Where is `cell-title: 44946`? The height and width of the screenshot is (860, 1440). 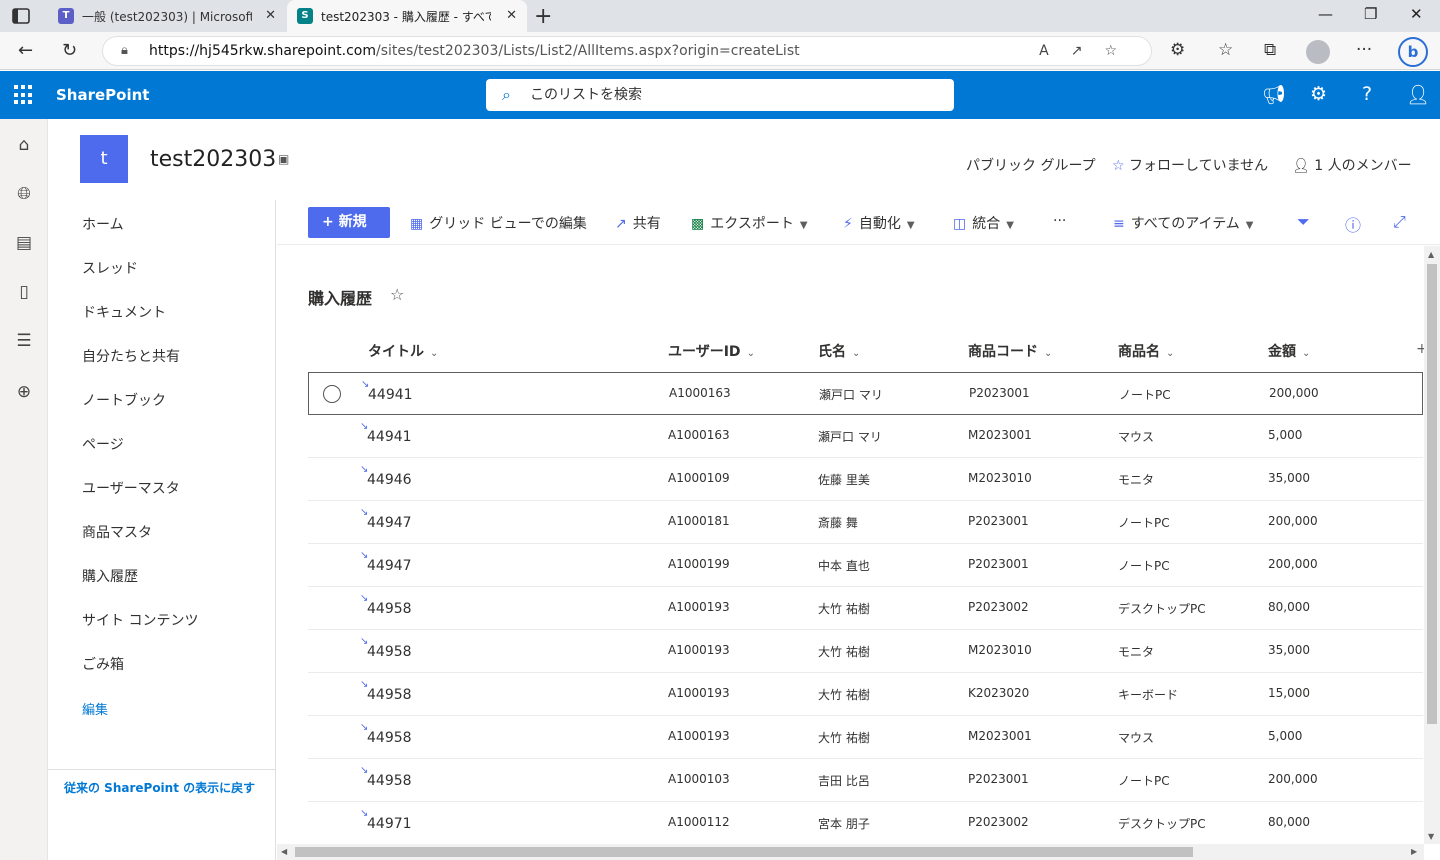
cell-title: 44946 is located at coordinates (389, 480).